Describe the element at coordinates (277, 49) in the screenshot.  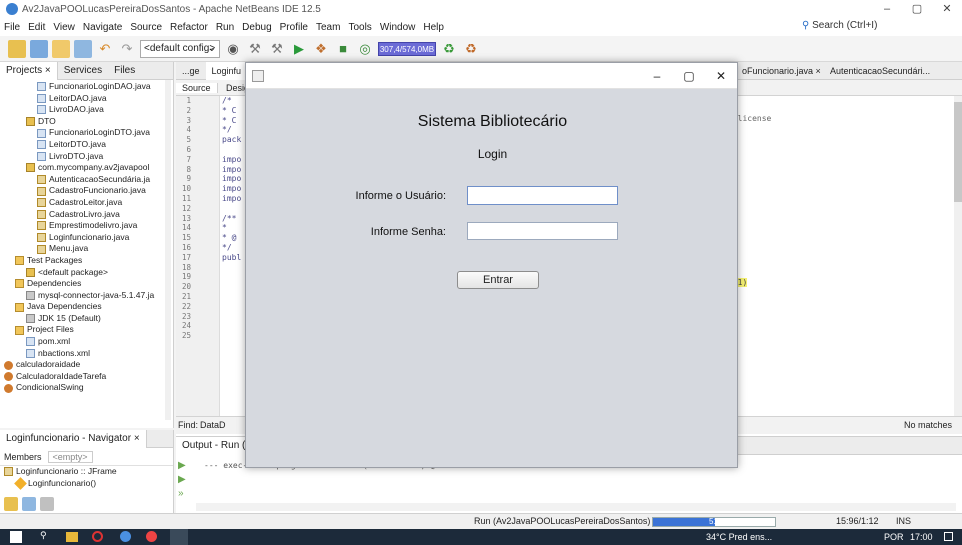
I see `clean-build-icon: ⚒` at that location.